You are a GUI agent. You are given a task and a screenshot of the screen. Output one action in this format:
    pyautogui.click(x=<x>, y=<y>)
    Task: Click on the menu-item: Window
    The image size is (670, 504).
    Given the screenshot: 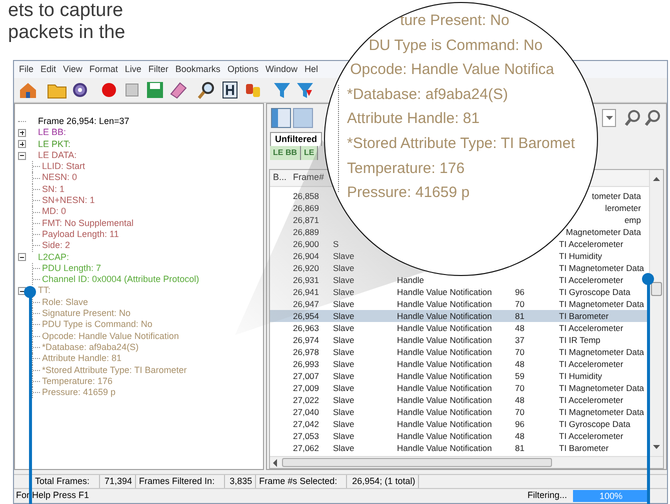 What is the action you would take?
    pyautogui.click(x=281, y=69)
    